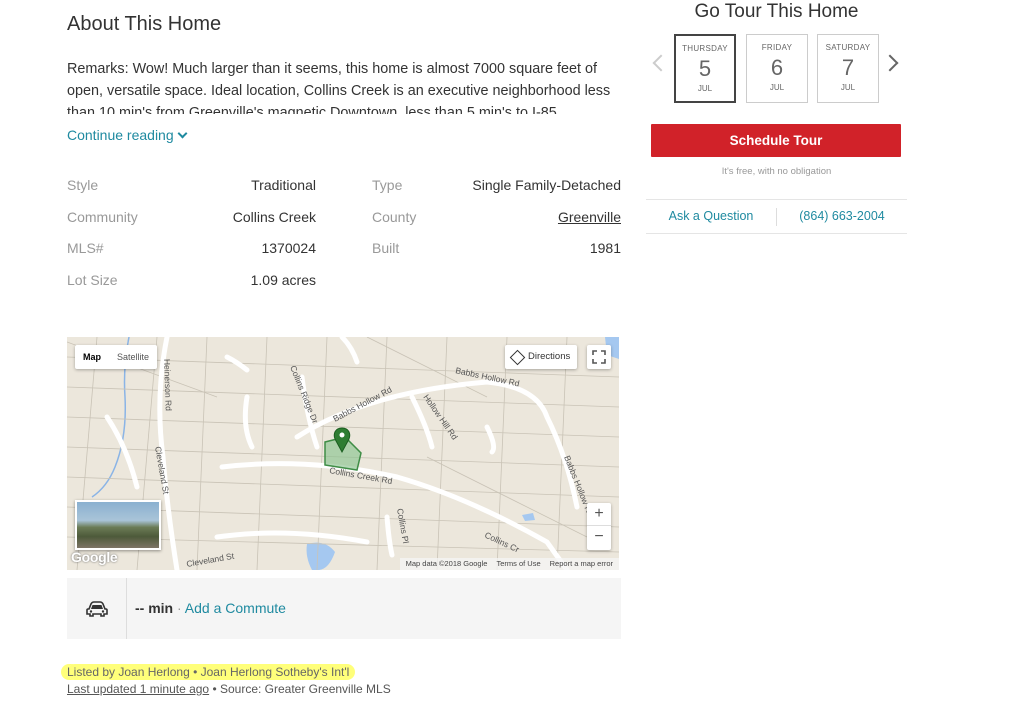  Describe the element at coordinates (138, 689) in the screenshot. I see `last-updated-link: Last updated 1 minute ago` at that location.